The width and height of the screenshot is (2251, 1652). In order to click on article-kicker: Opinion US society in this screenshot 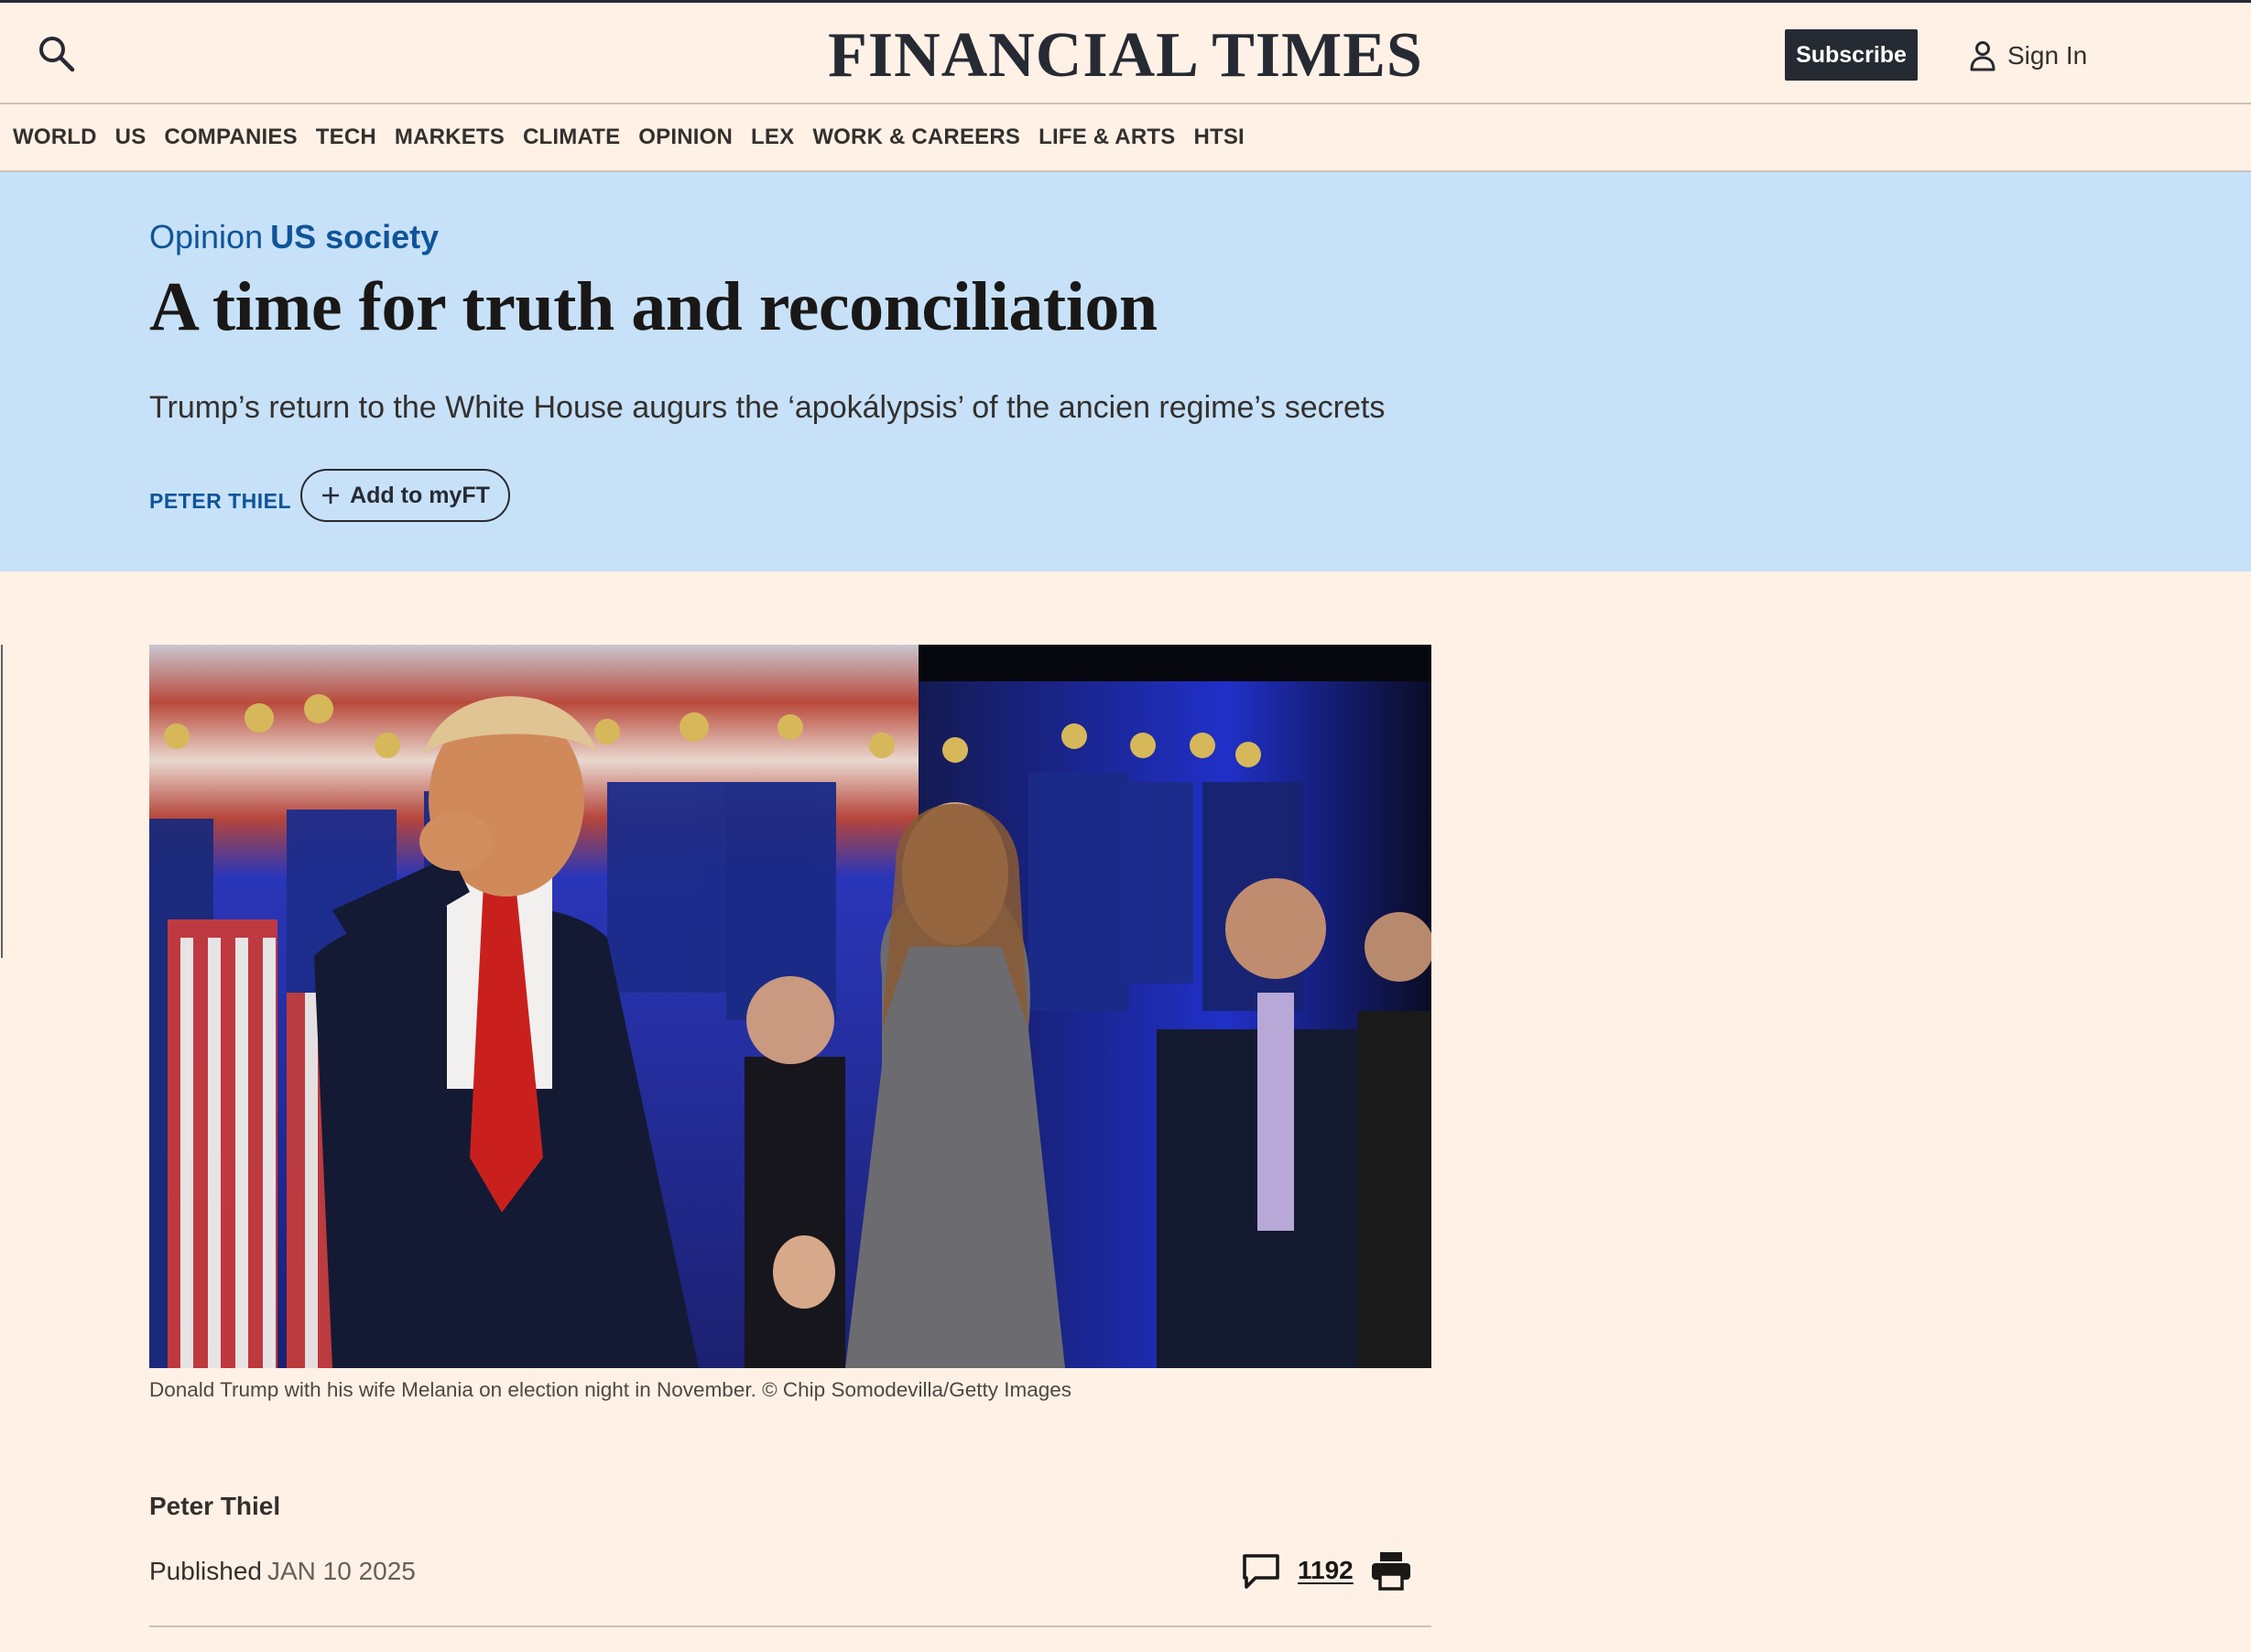, I will do `click(294, 237)`.